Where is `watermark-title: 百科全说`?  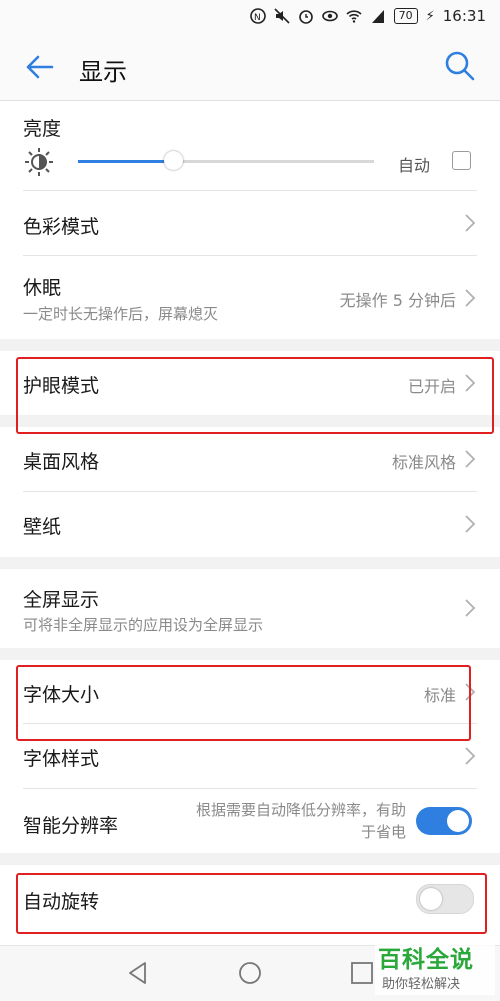 watermark-title: 百科全说 is located at coordinates (426, 960).